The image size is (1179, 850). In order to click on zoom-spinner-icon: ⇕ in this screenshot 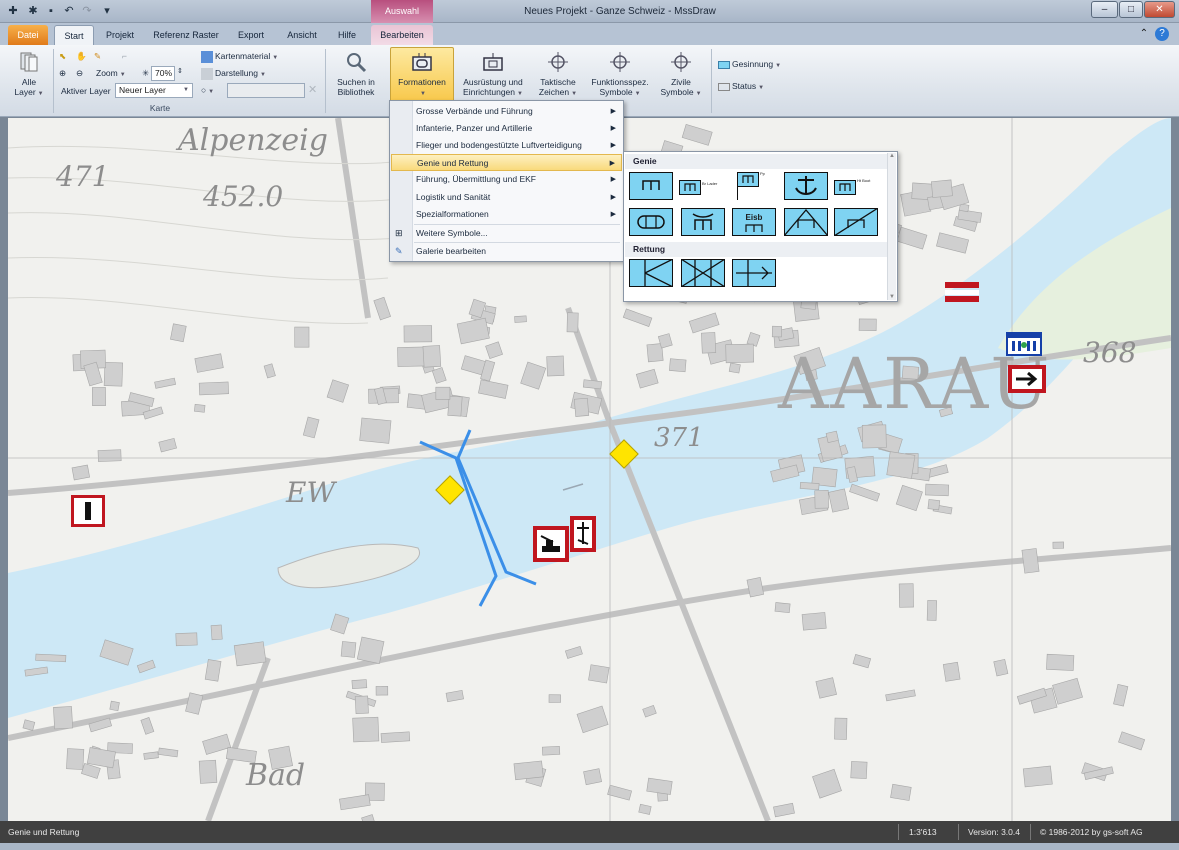, I will do `click(180, 72)`.